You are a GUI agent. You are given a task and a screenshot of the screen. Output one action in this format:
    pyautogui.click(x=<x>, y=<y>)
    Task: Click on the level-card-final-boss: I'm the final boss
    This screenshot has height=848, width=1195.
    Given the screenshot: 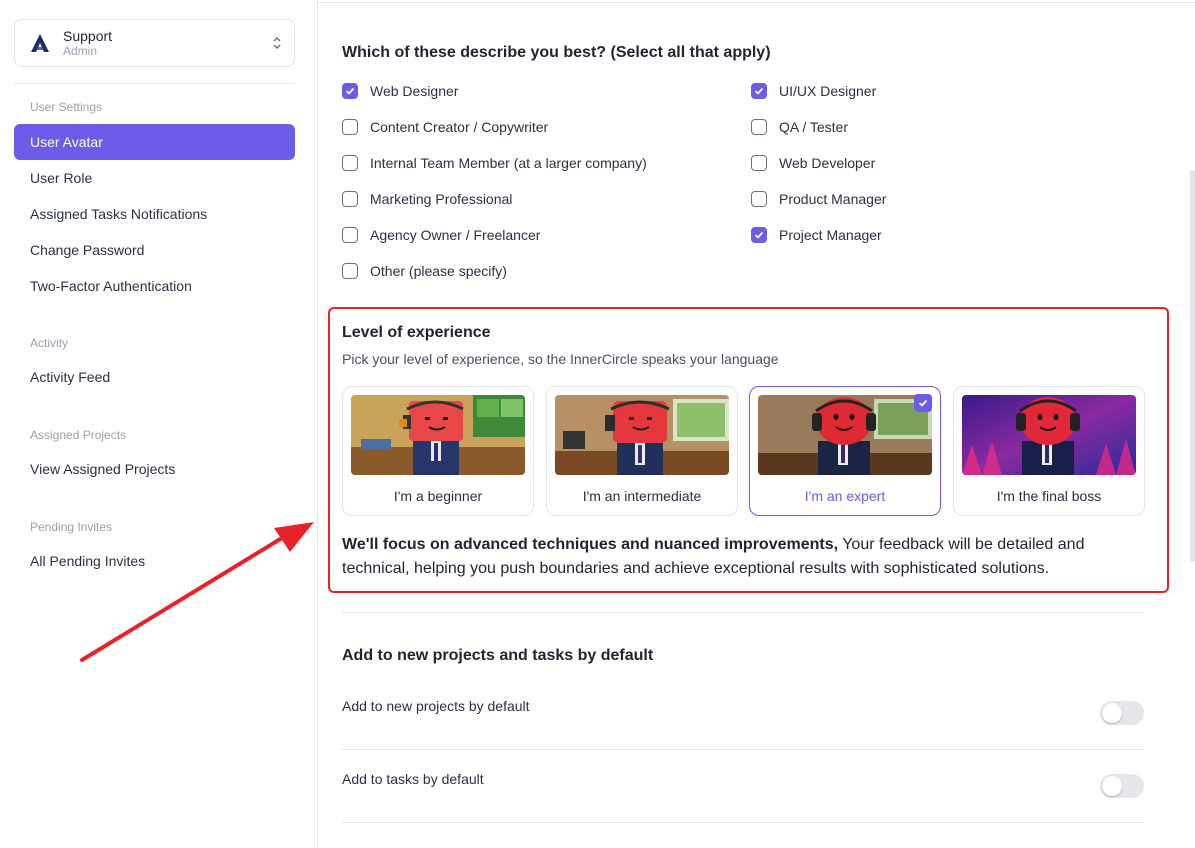 What is the action you would take?
    pyautogui.click(x=1049, y=451)
    